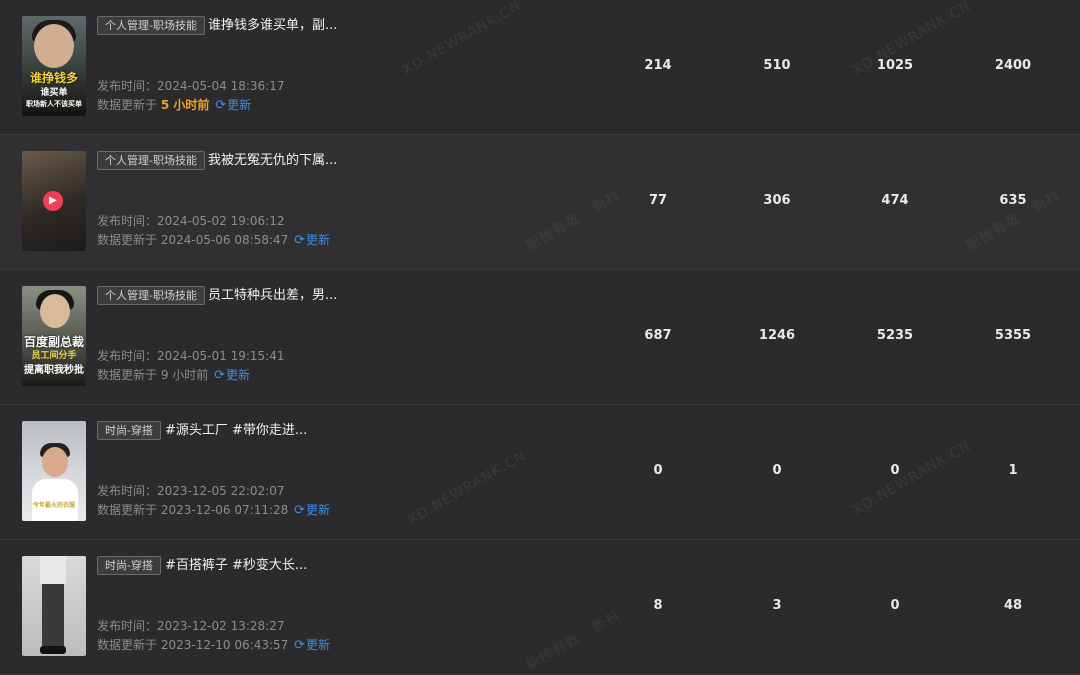 The image size is (1080, 675). I want to click on update-time: 2024-05-06 08:58:47, so click(224, 240).